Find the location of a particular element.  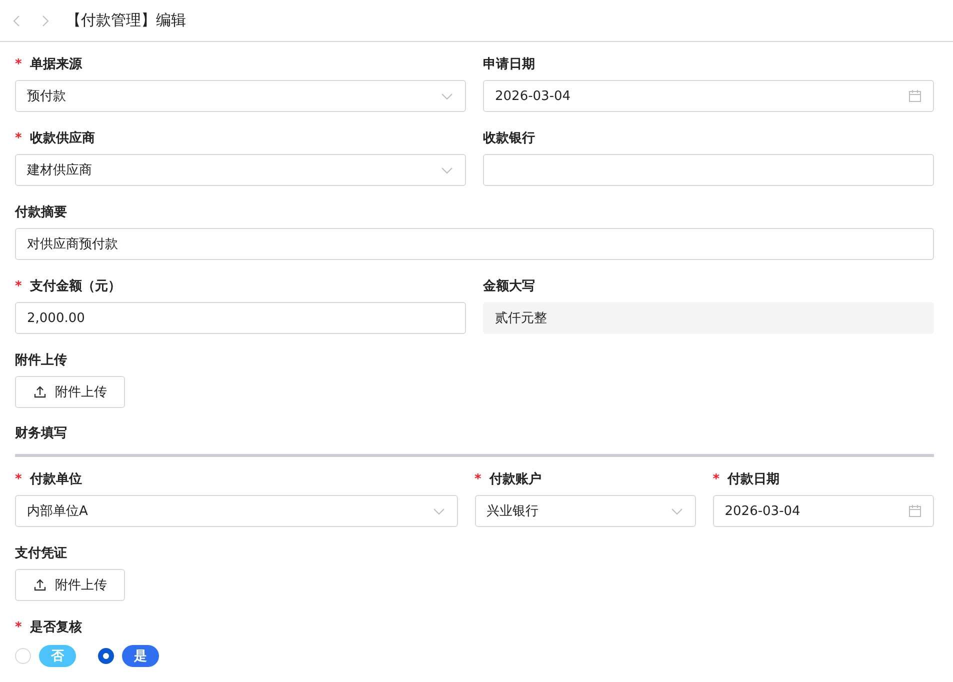

radio-button is located at coordinates (106, 656).